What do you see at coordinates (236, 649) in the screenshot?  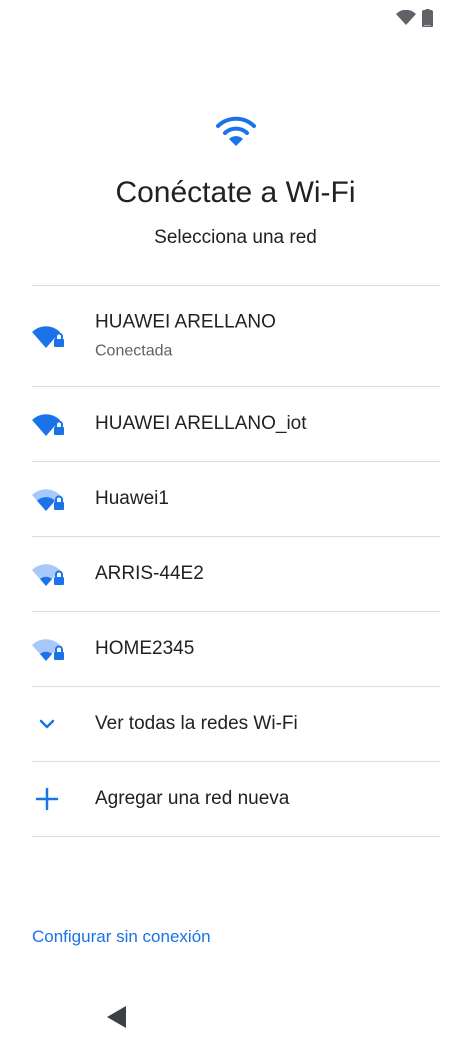 I see `network-item: HOME2345` at bounding box center [236, 649].